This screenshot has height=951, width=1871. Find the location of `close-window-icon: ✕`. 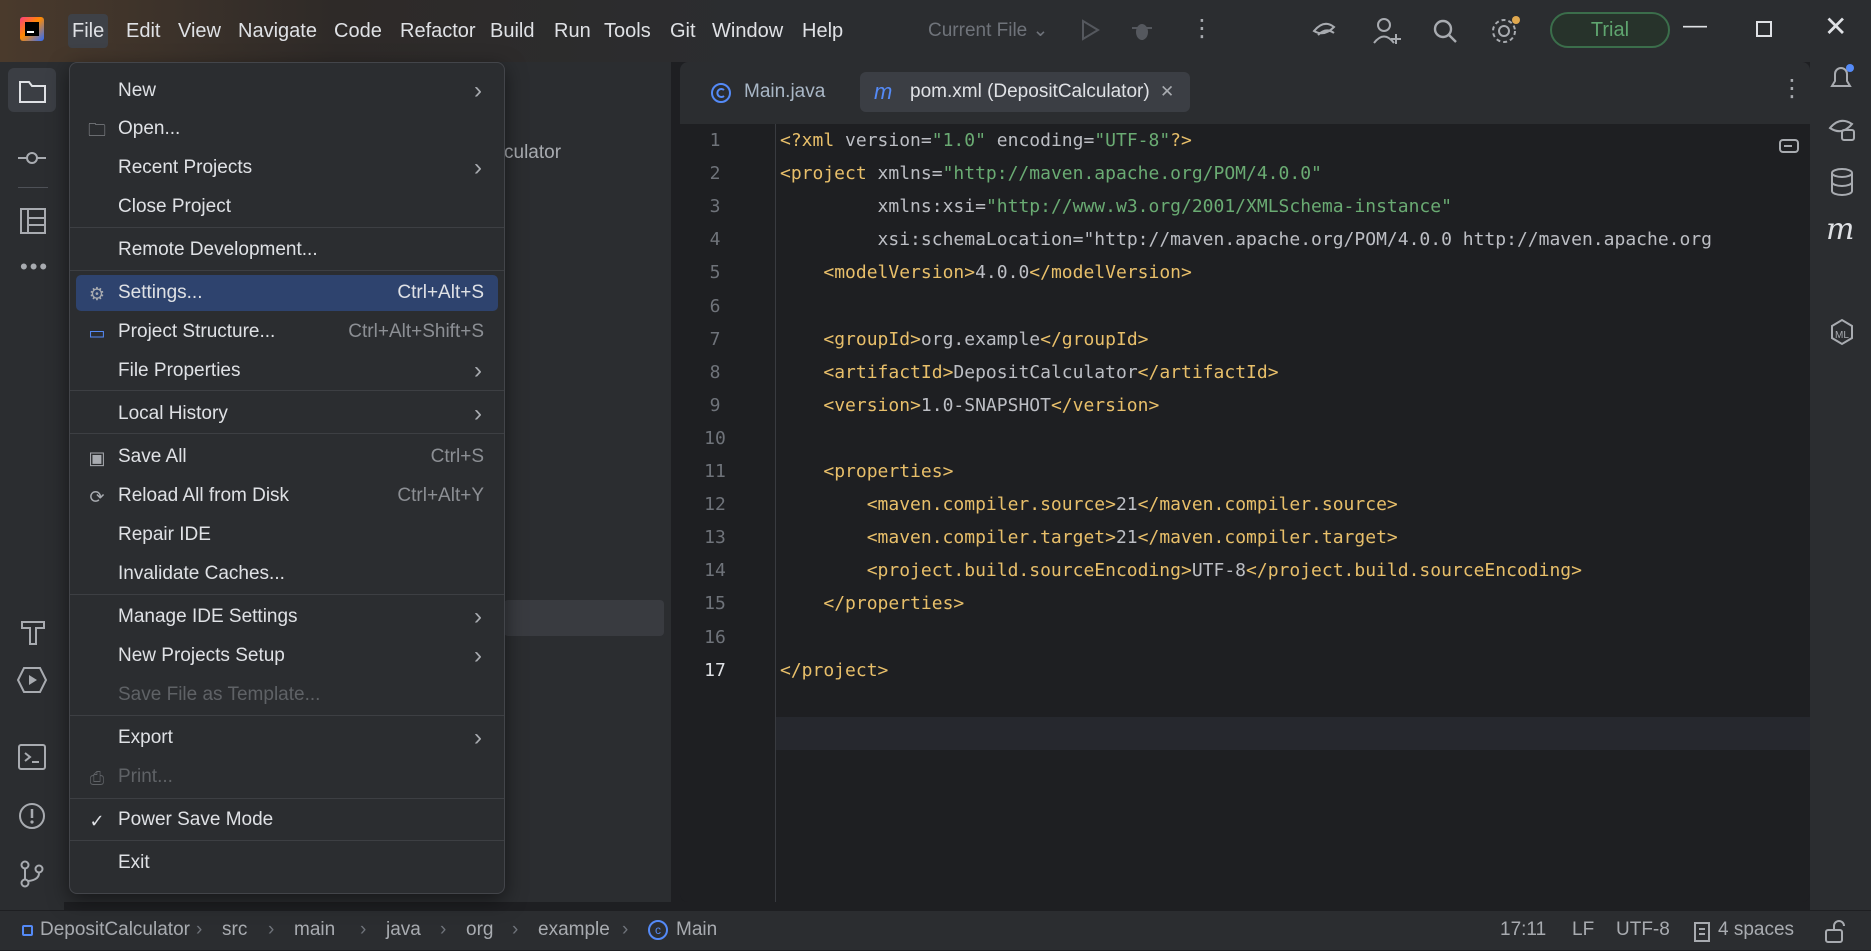

close-window-icon: ✕ is located at coordinates (1835, 26).